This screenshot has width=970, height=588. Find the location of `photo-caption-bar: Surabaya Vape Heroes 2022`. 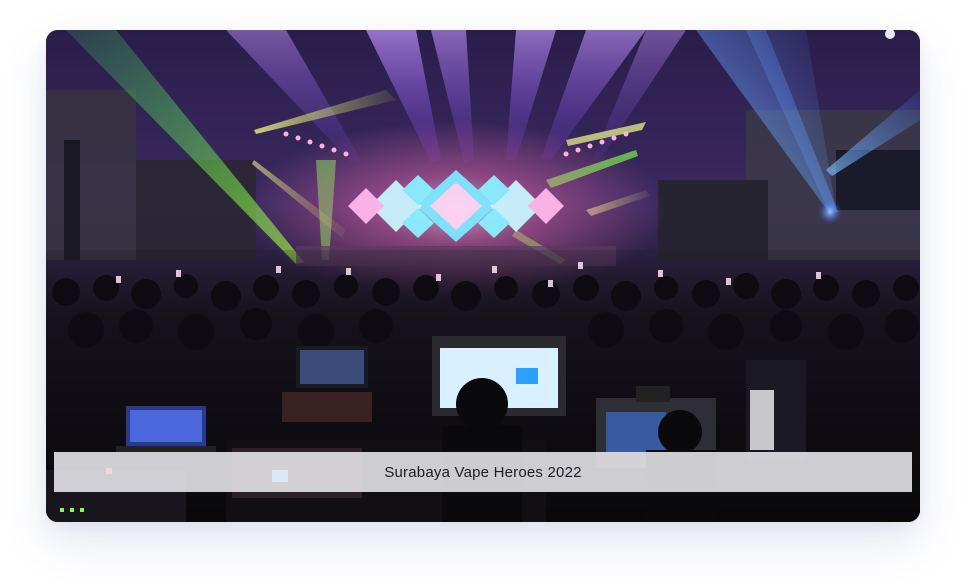

photo-caption-bar: Surabaya Vape Heroes 2022 is located at coordinates (483, 472).